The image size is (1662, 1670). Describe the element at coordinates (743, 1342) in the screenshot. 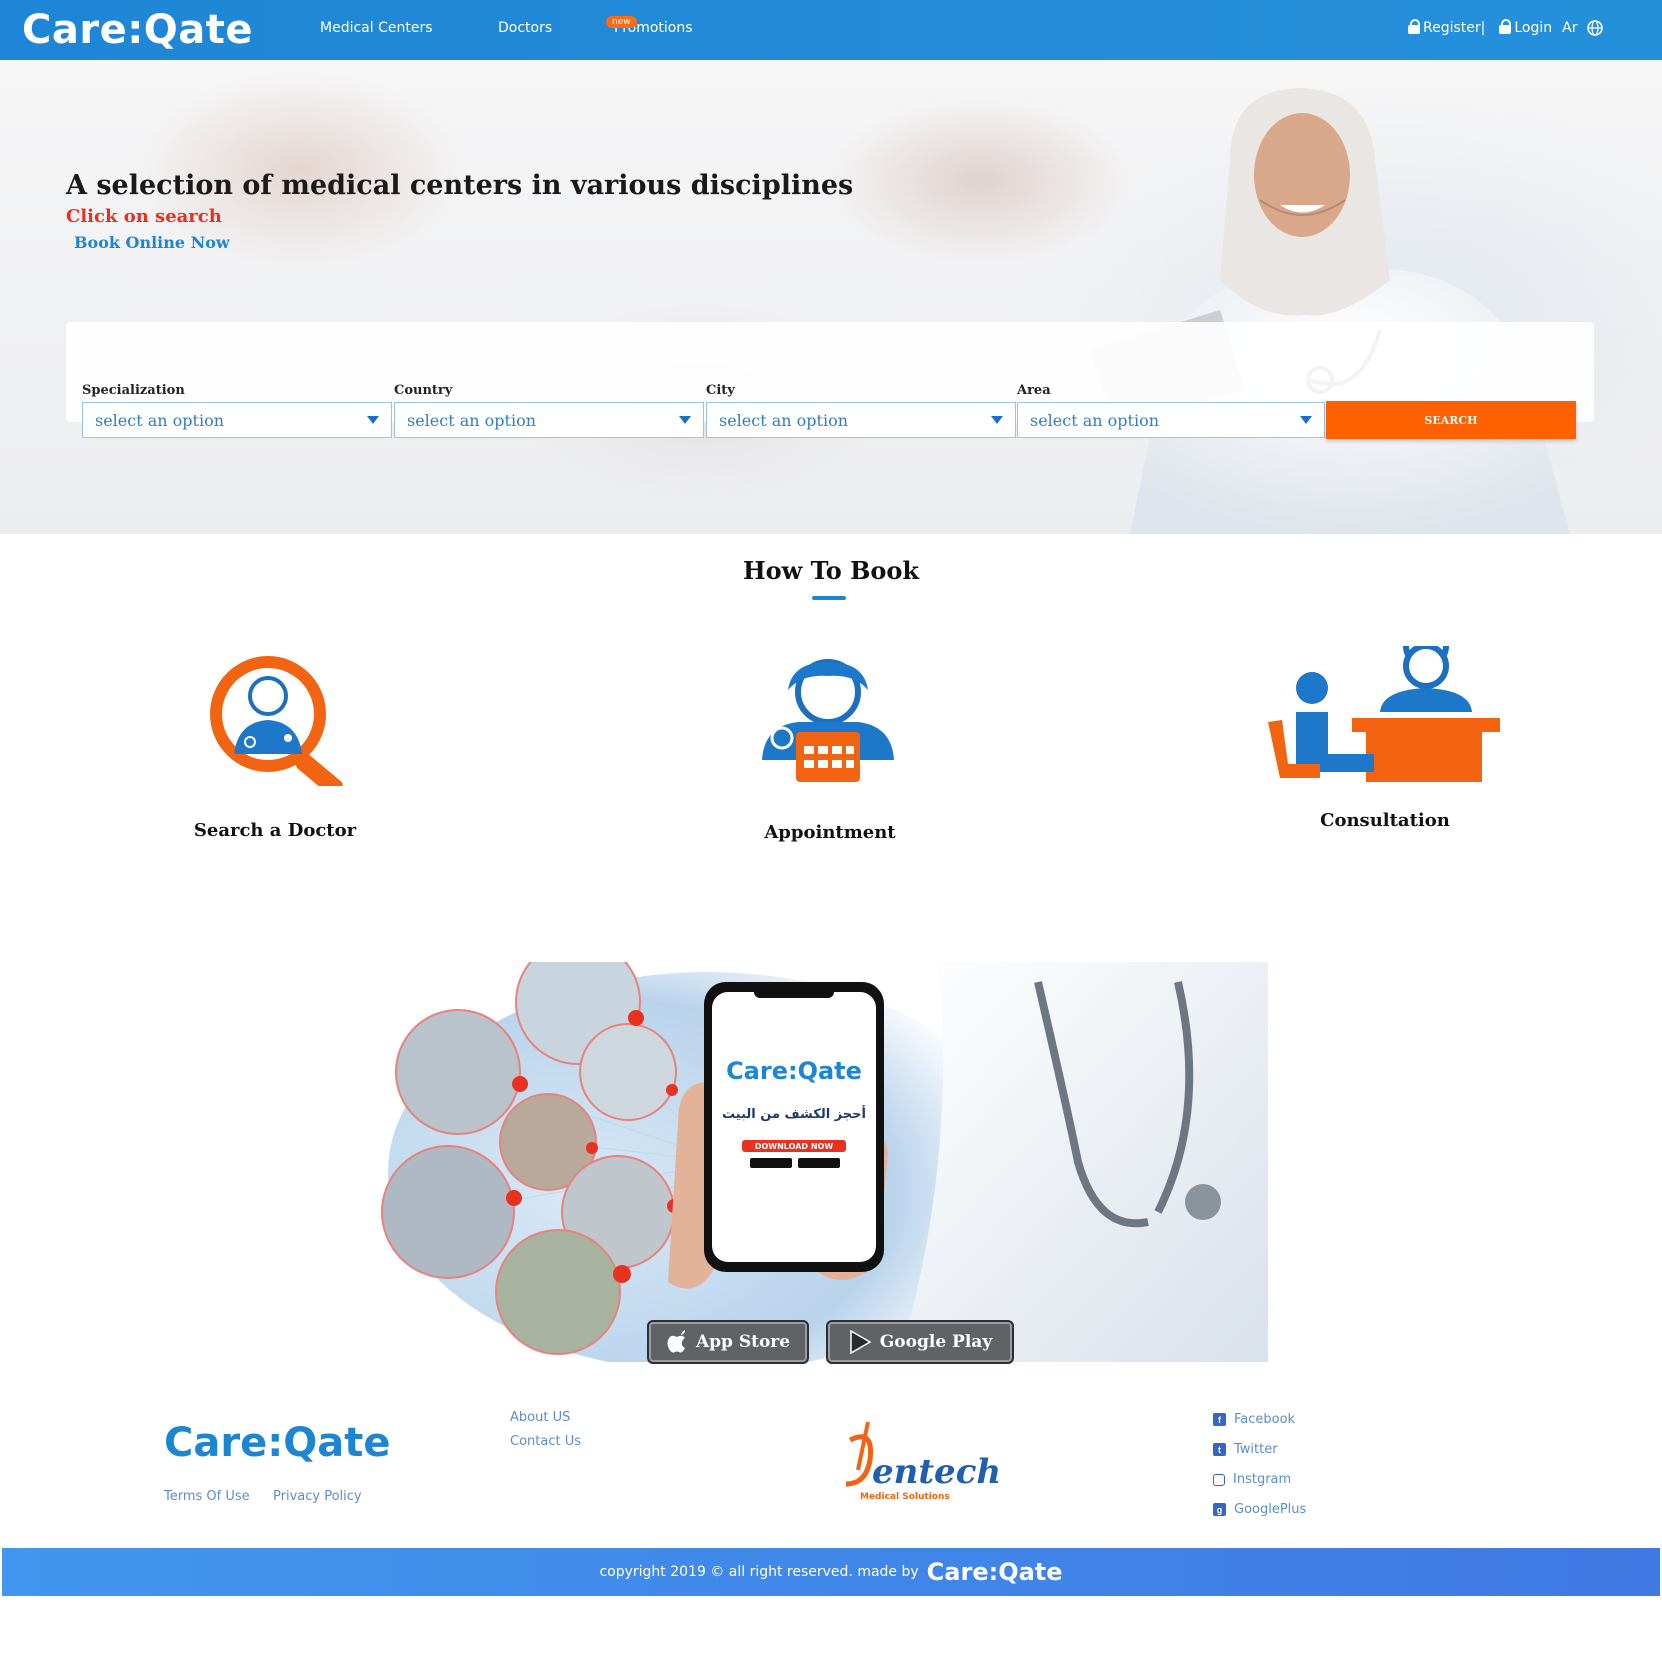

I see `app-store-label: App Store` at that location.